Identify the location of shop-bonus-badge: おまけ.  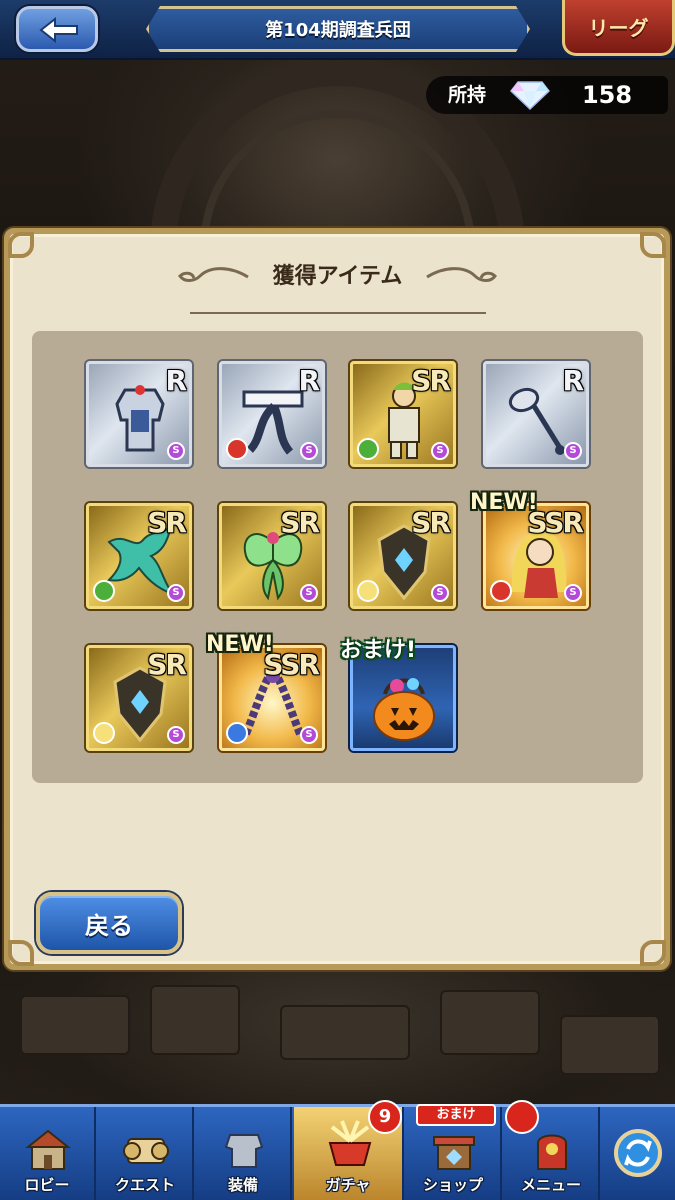
(456, 1115).